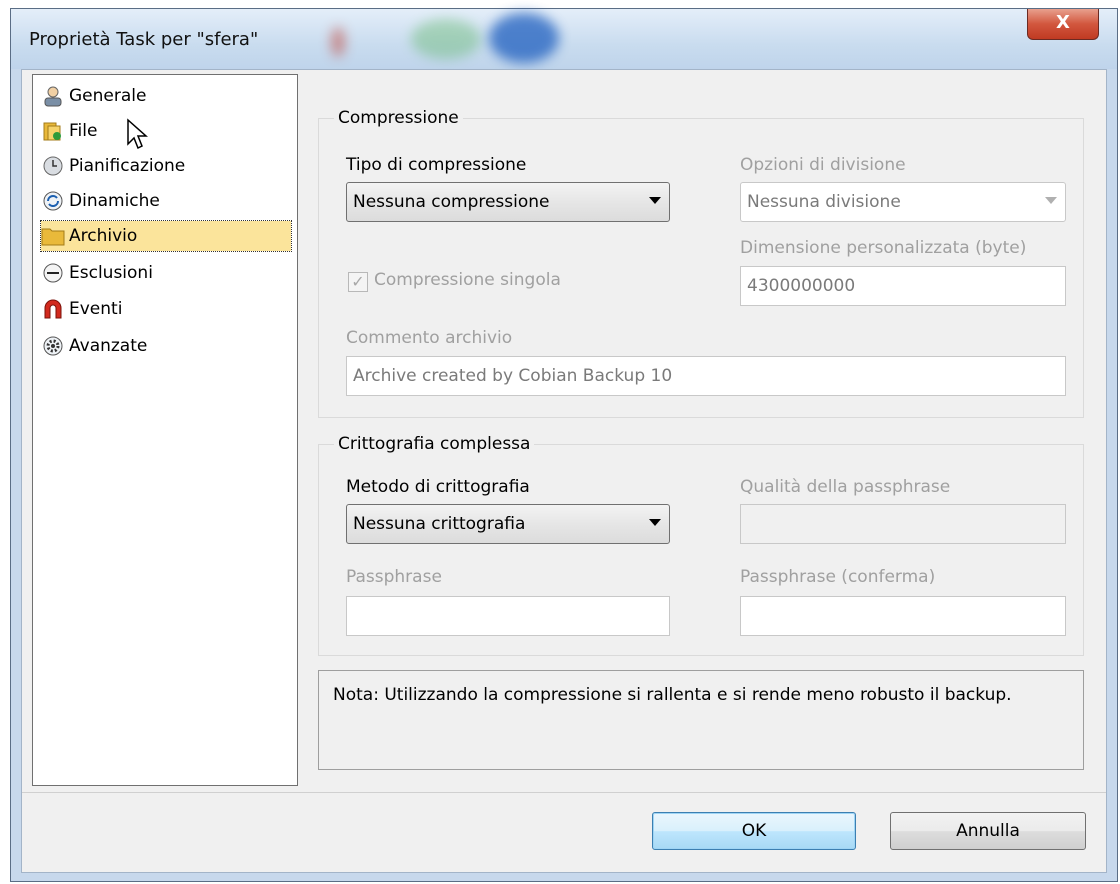  What do you see at coordinates (111, 273) in the screenshot?
I see `sidebar-item-label: Esclusioni` at bounding box center [111, 273].